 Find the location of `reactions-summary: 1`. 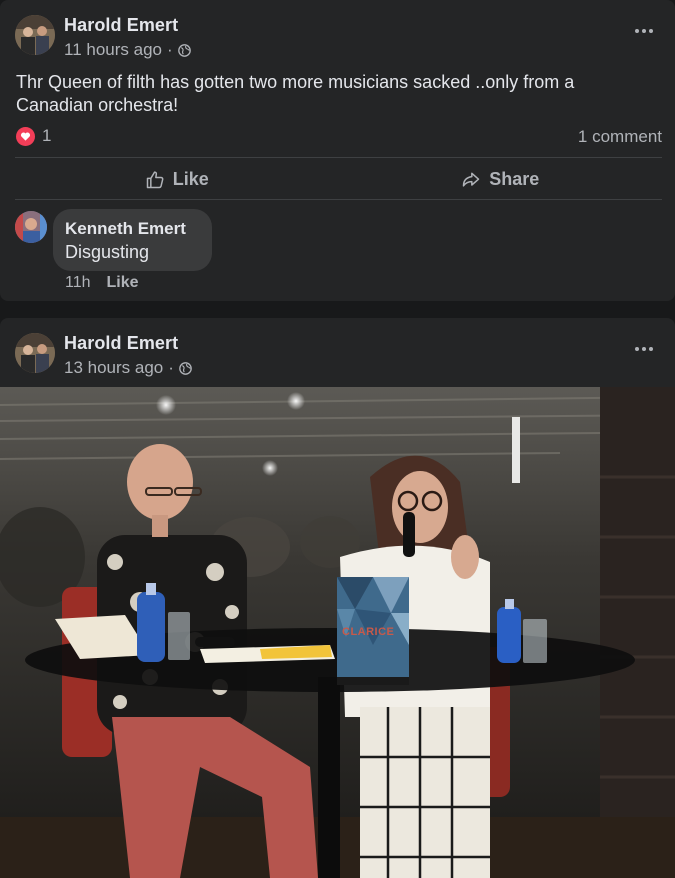

reactions-summary: 1 is located at coordinates (33, 136).